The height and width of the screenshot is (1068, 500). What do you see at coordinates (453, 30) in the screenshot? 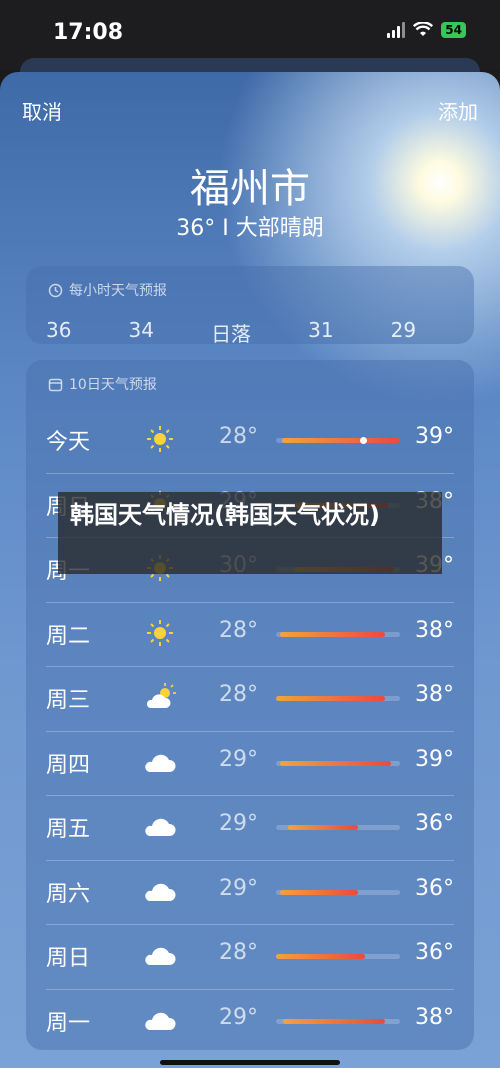
I see `battery-icon: 54` at bounding box center [453, 30].